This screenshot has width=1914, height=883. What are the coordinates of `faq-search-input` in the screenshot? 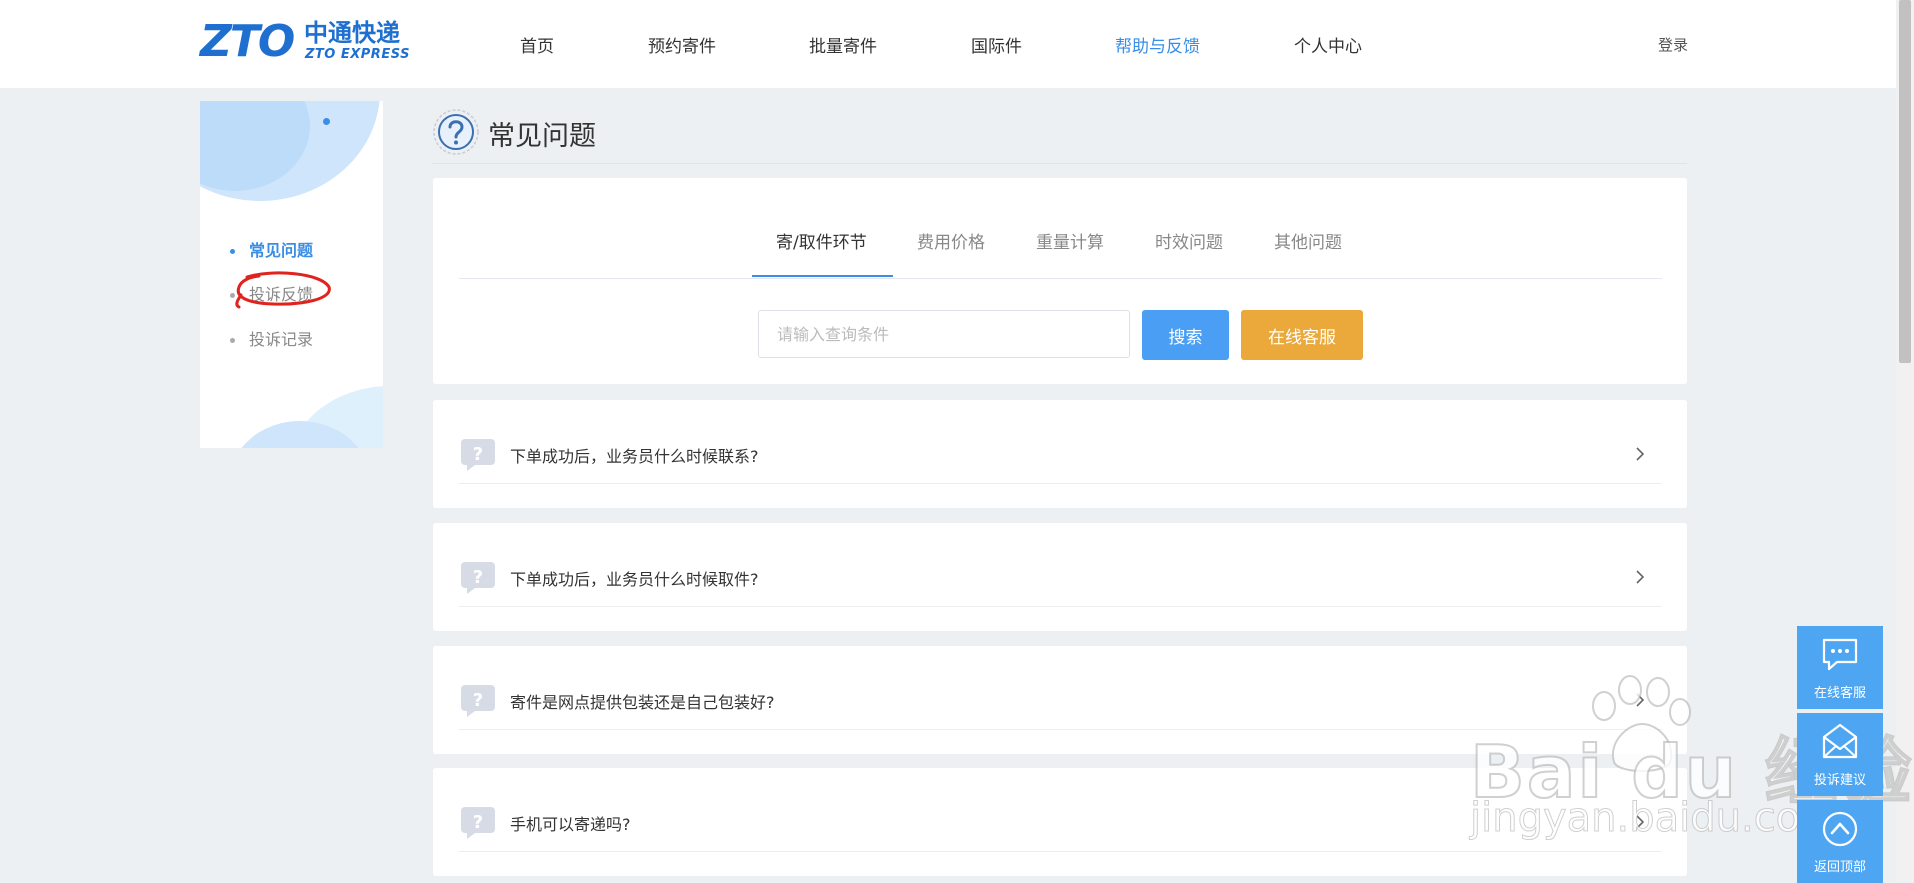 It's located at (944, 334).